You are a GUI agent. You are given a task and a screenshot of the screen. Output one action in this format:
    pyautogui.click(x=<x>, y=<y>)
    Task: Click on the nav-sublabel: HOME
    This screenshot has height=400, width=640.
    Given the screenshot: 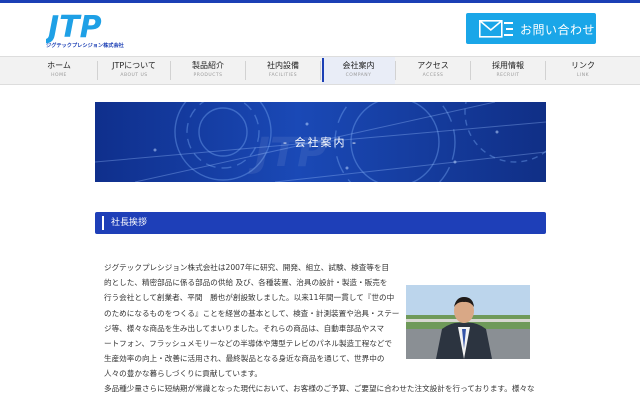 What is the action you would take?
    pyautogui.click(x=59, y=75)
    